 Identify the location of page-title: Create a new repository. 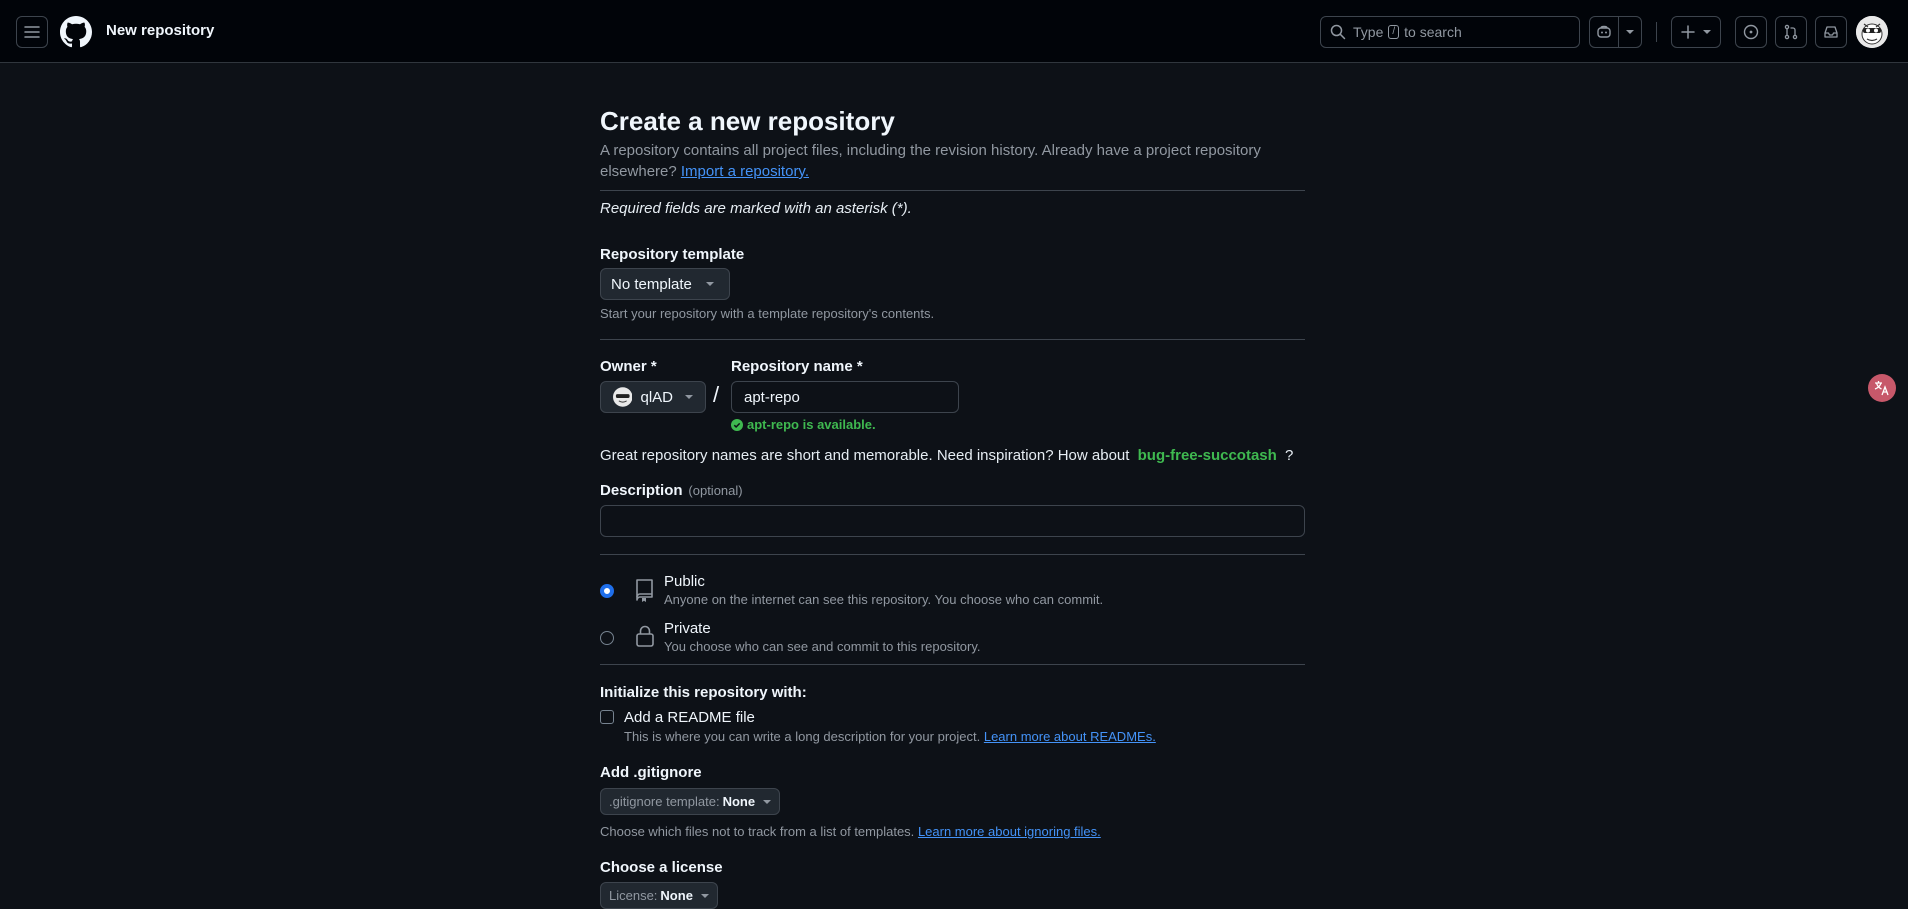
(747, 121).